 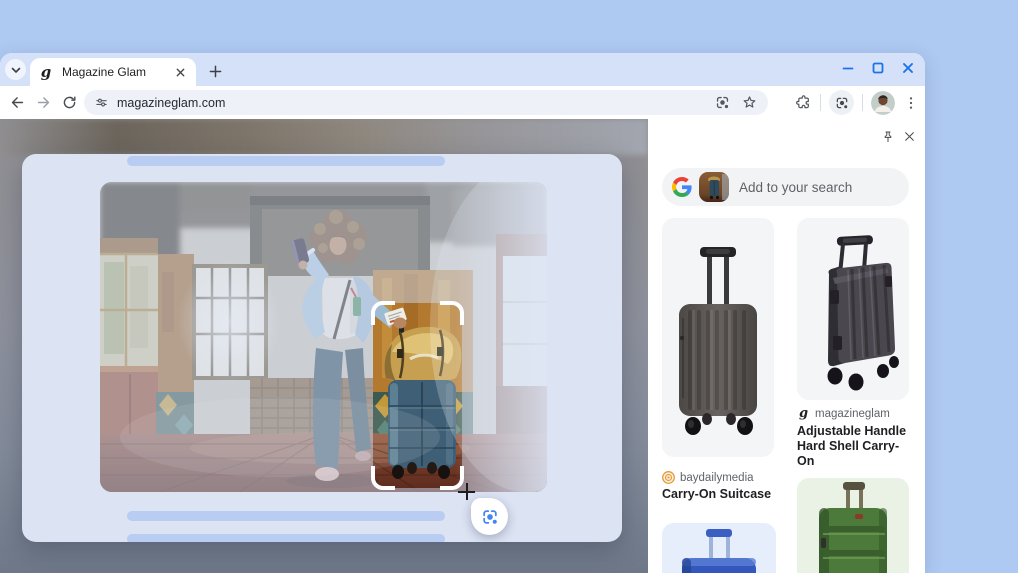 I want to click on toolbar-right, so click(x=857, y=102).